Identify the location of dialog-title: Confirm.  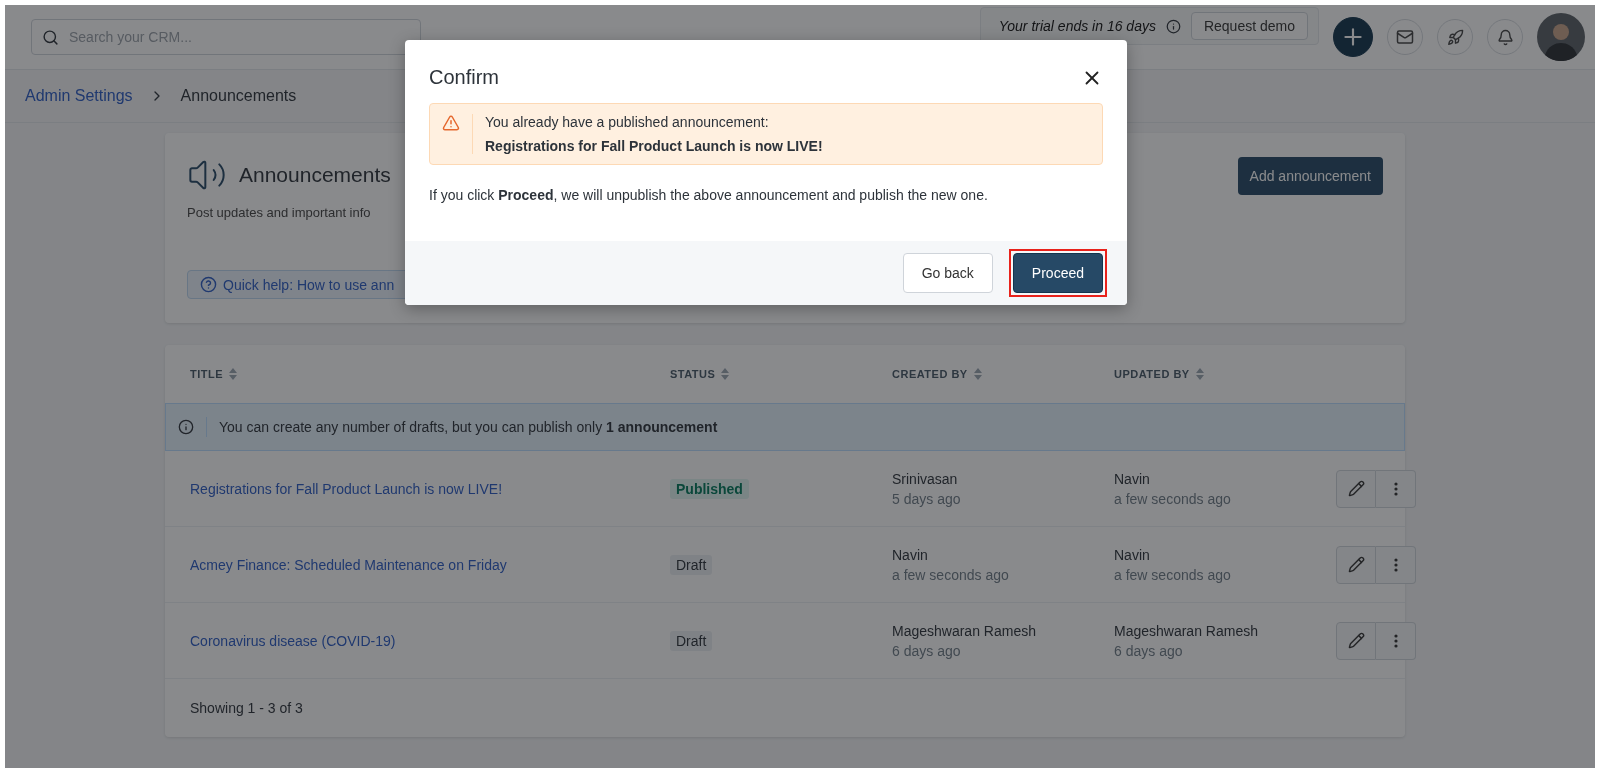
(464, 77).